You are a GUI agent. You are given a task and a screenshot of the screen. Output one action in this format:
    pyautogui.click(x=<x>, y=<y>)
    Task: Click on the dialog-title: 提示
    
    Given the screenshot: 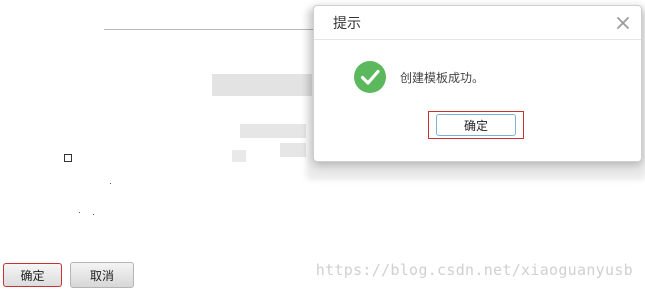 What is the action you would take?
    pyautogui.click(x=347, y=23)
    